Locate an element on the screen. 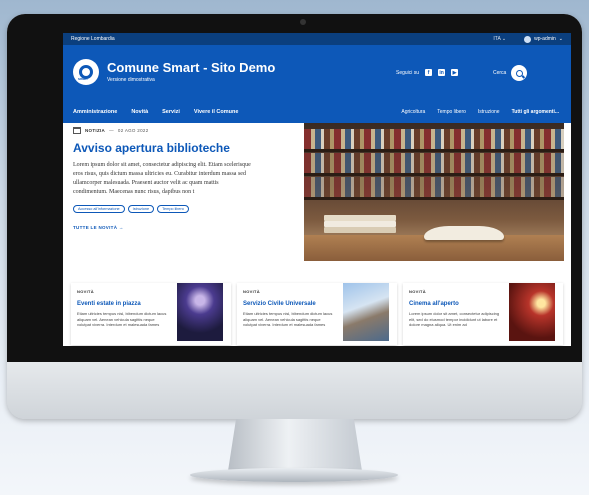 The width and height of the screenshot is (589, 495). nav-item-servizi: Servizi is located at coordinates (171, 112).